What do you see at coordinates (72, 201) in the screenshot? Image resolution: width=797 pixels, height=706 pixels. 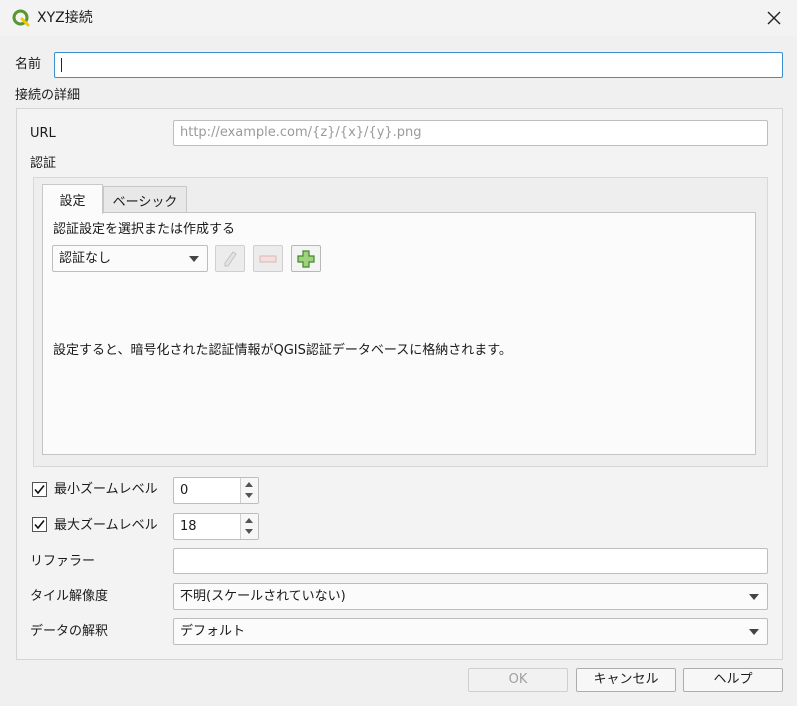 I see `tab-settings-label: 設定` at bounding box center [72, 201].